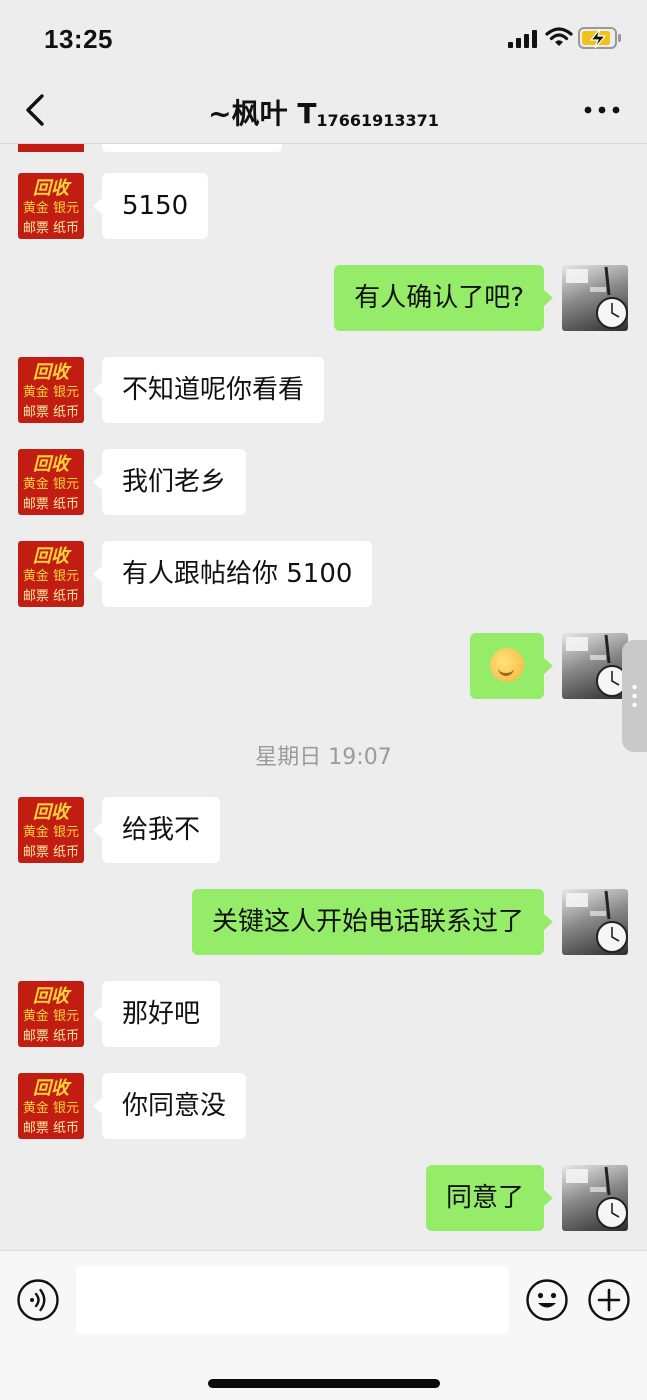  Describe the element at coordinates (78, 39) in the screenshot. I see `status-time: 13:25` at that location.